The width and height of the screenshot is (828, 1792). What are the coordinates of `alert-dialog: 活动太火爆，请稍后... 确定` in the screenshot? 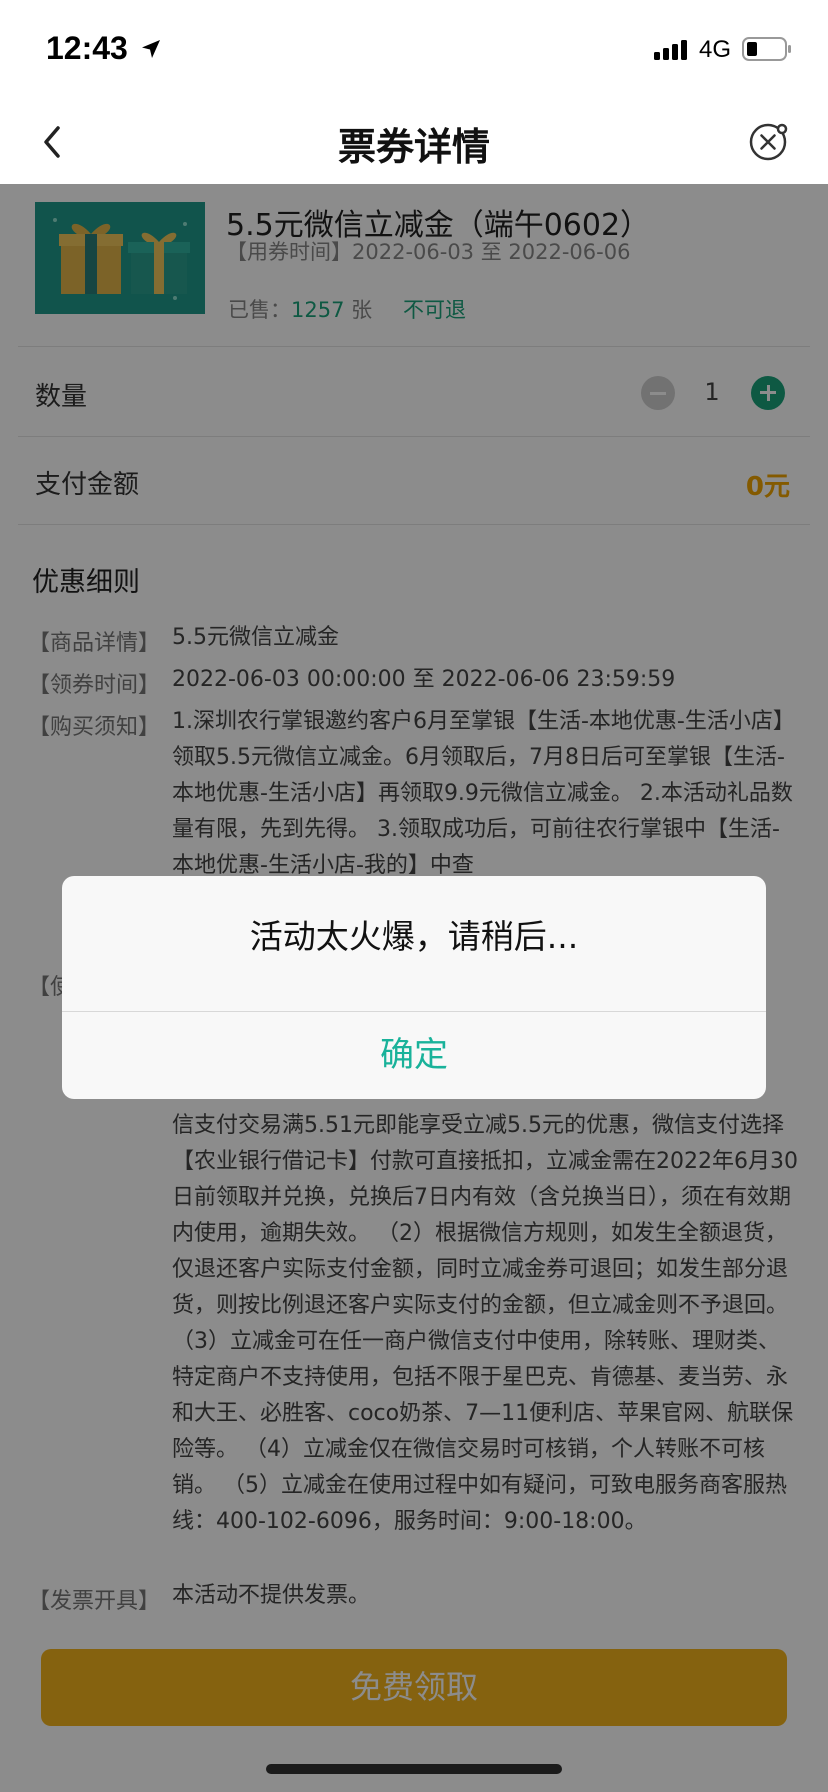 It's located at (414, 987).